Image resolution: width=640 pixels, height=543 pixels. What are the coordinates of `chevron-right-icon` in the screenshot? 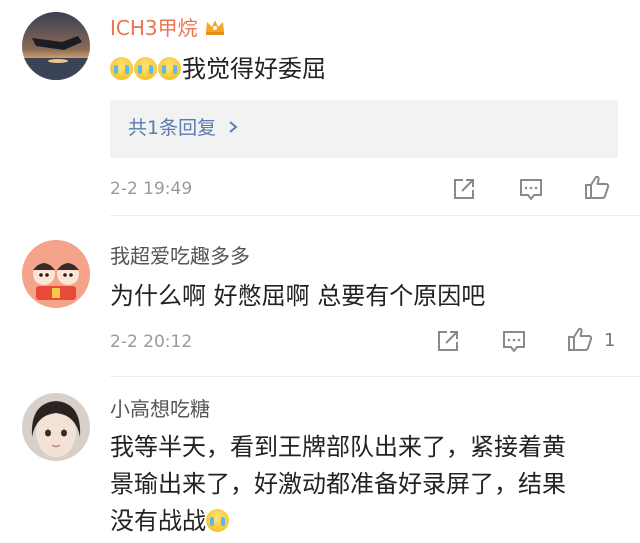 It's located at (233, 128).